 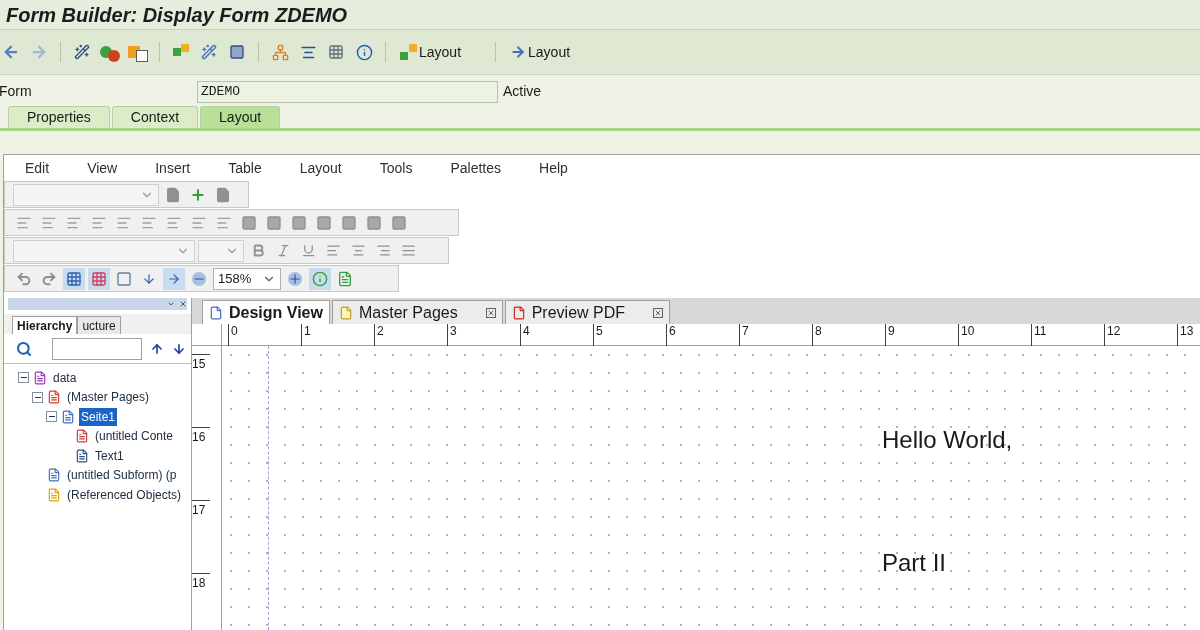 I want to click on tree-item: data, so click(x=65, y=377).